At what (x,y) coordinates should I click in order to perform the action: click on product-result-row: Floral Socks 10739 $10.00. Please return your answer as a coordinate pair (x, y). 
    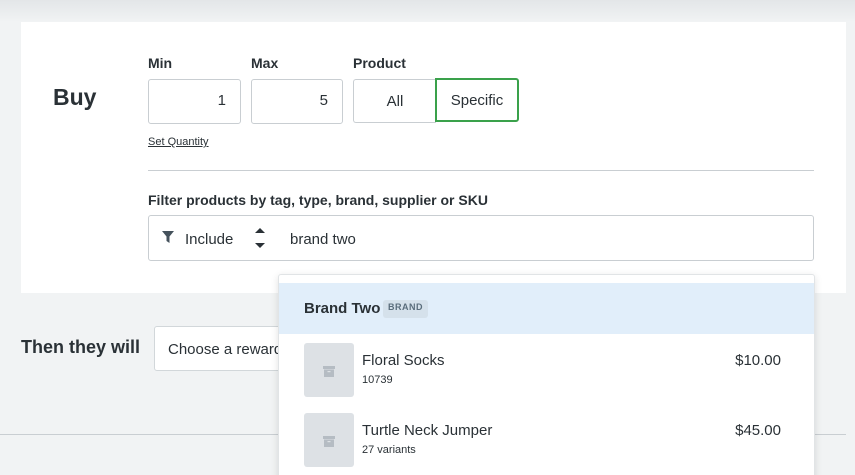
    Looking at the image, I should click on (546, 374).